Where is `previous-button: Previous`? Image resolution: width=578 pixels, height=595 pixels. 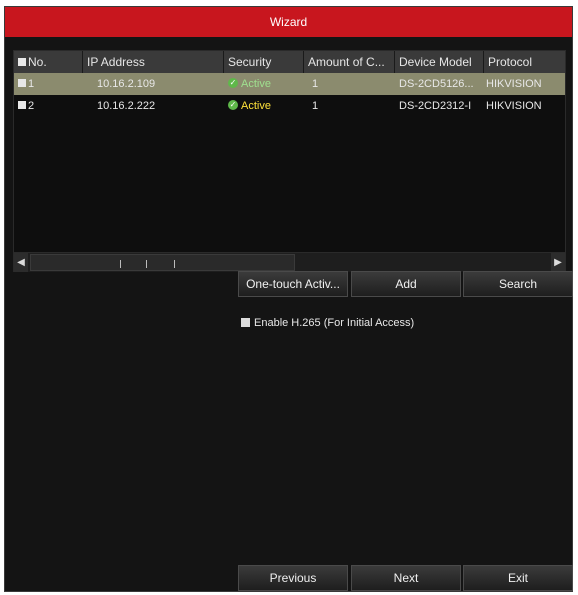
previous-button: Previous is located at coordinates (293, 578).